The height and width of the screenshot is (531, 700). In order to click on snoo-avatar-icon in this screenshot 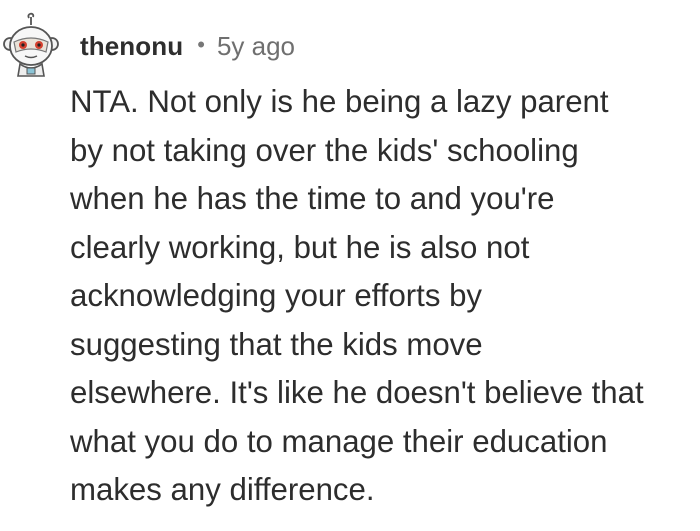, I will do `click(31, 45)`.